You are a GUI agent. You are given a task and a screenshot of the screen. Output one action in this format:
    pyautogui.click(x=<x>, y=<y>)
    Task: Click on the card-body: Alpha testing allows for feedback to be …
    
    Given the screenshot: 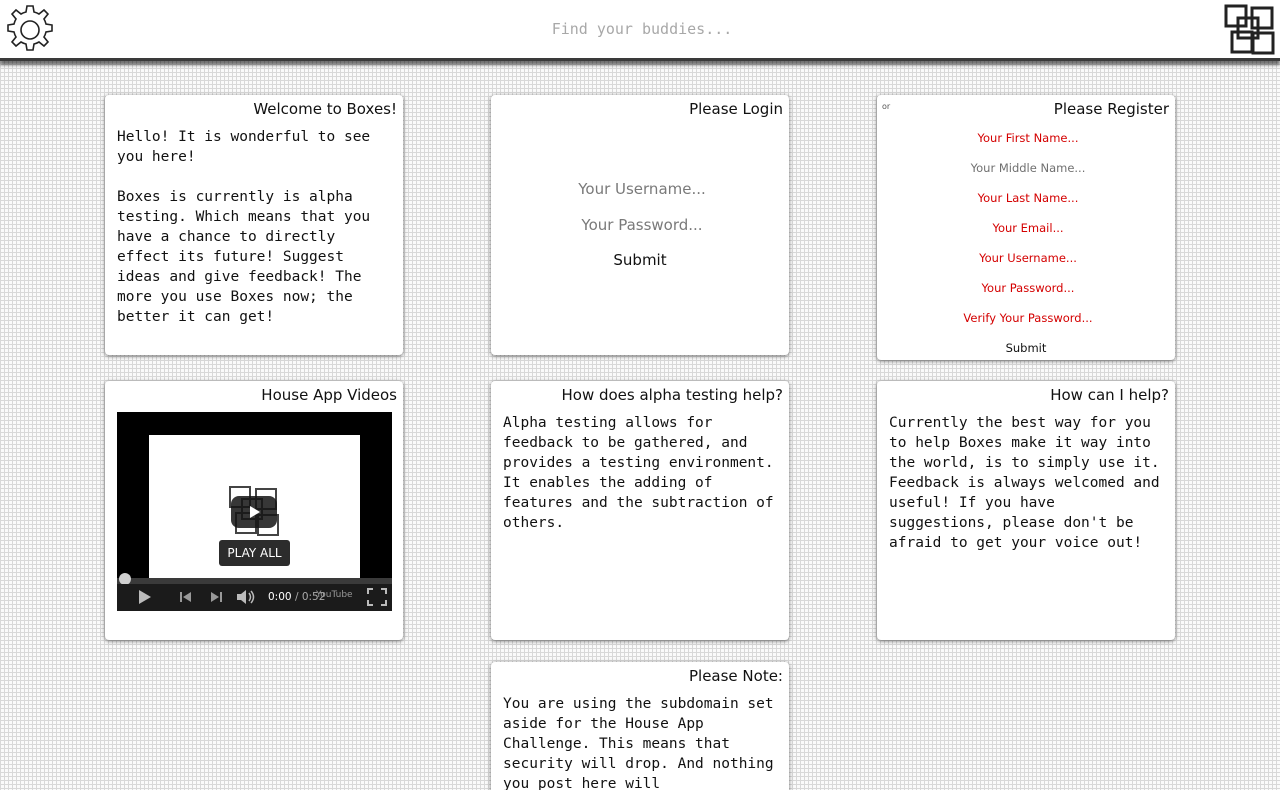 What is the action you would take?
    pyautogui.click(x=643, y=473)
    